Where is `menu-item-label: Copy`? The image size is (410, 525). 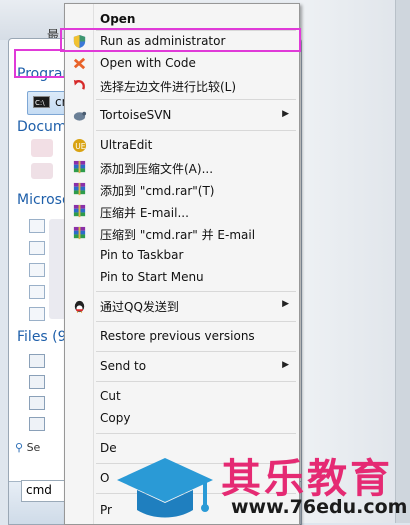 menu-item-label: Copy is located at coordinates (115, 418).